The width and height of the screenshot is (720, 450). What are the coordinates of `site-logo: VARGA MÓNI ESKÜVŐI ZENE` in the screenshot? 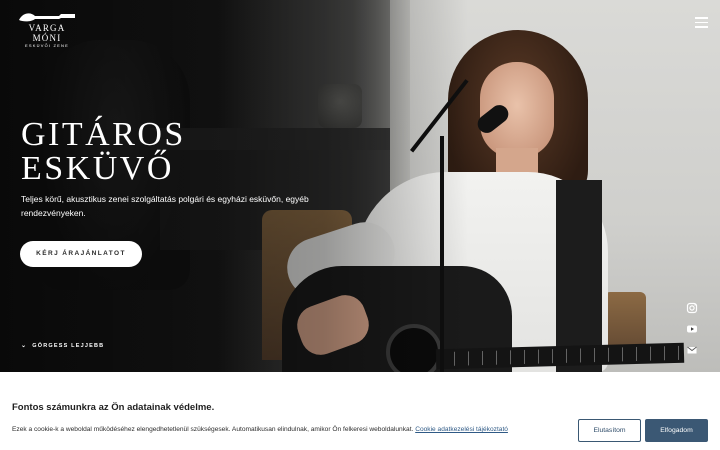 It's located at (47, 29).